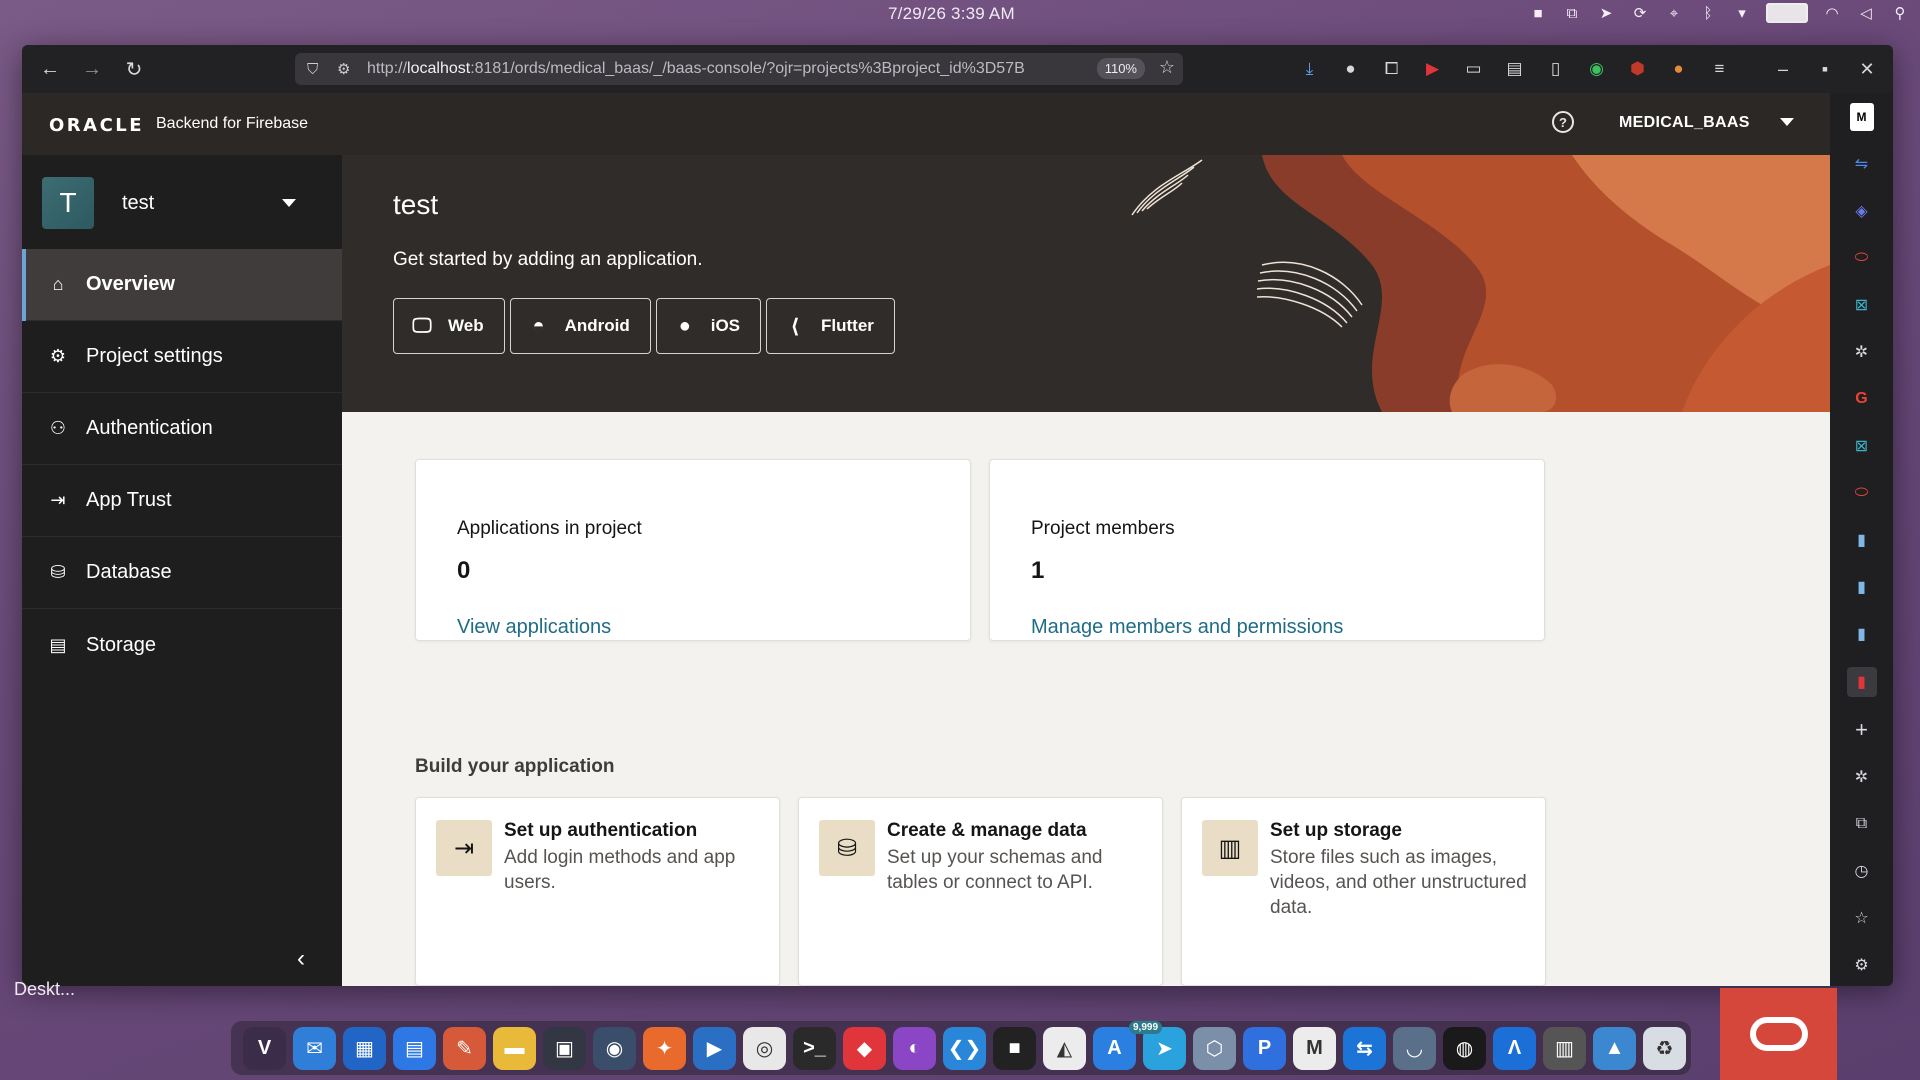 This screenshot has height=1080, width=1920. Describe the element at coordinates (1862, 965) in the screenshot. I see `settings-icon: ⚙` at that location.